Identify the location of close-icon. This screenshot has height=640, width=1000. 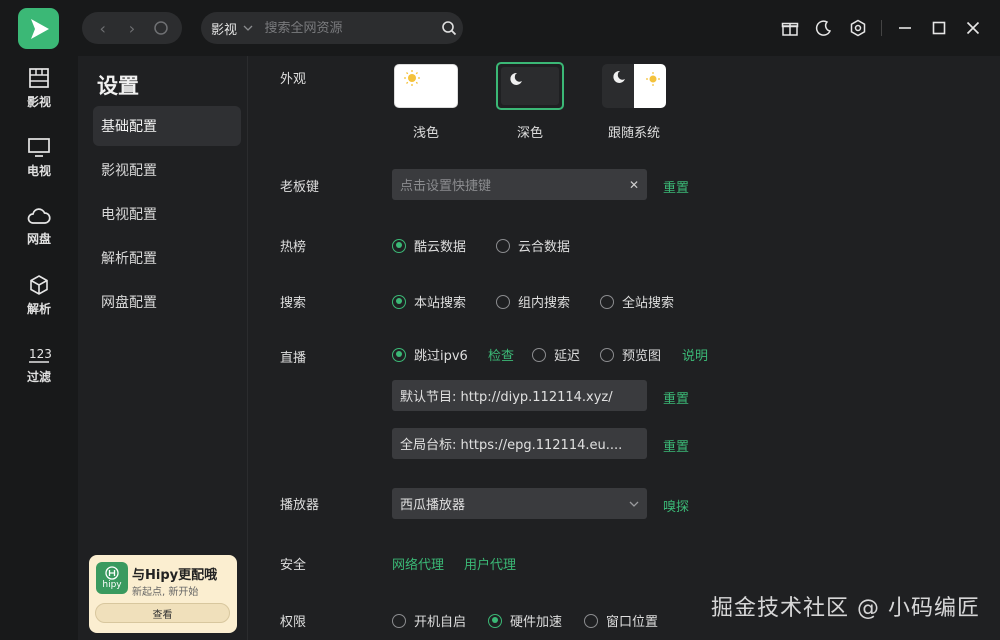
(973, 28).